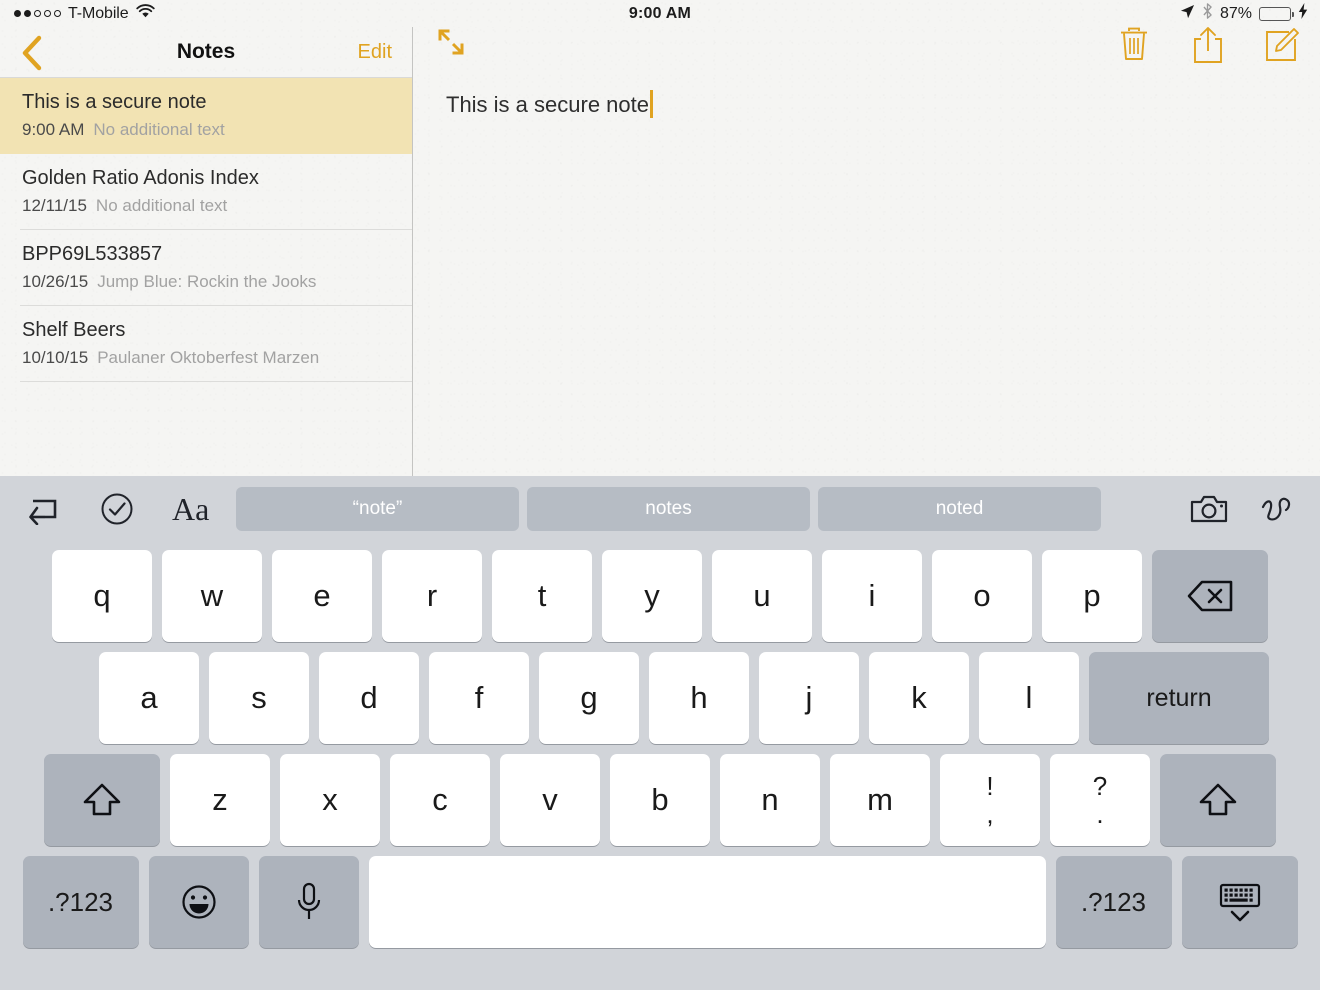 The height and width of the screenshot is (990, 1320). I want to click on key-d: d, so click(369, 698).